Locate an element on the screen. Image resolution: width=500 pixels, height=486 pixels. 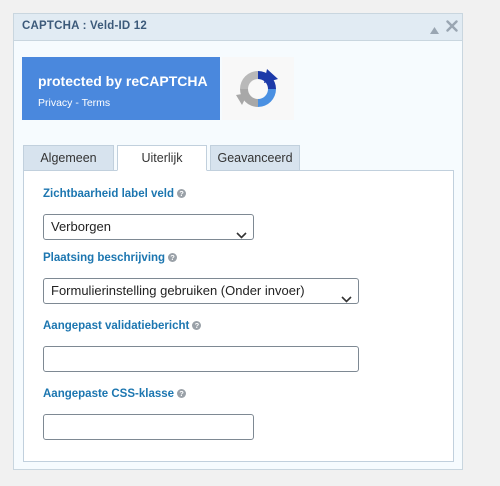
validation-message-label: Aangepast validatiebericht? is located at coordinates (122, 326).